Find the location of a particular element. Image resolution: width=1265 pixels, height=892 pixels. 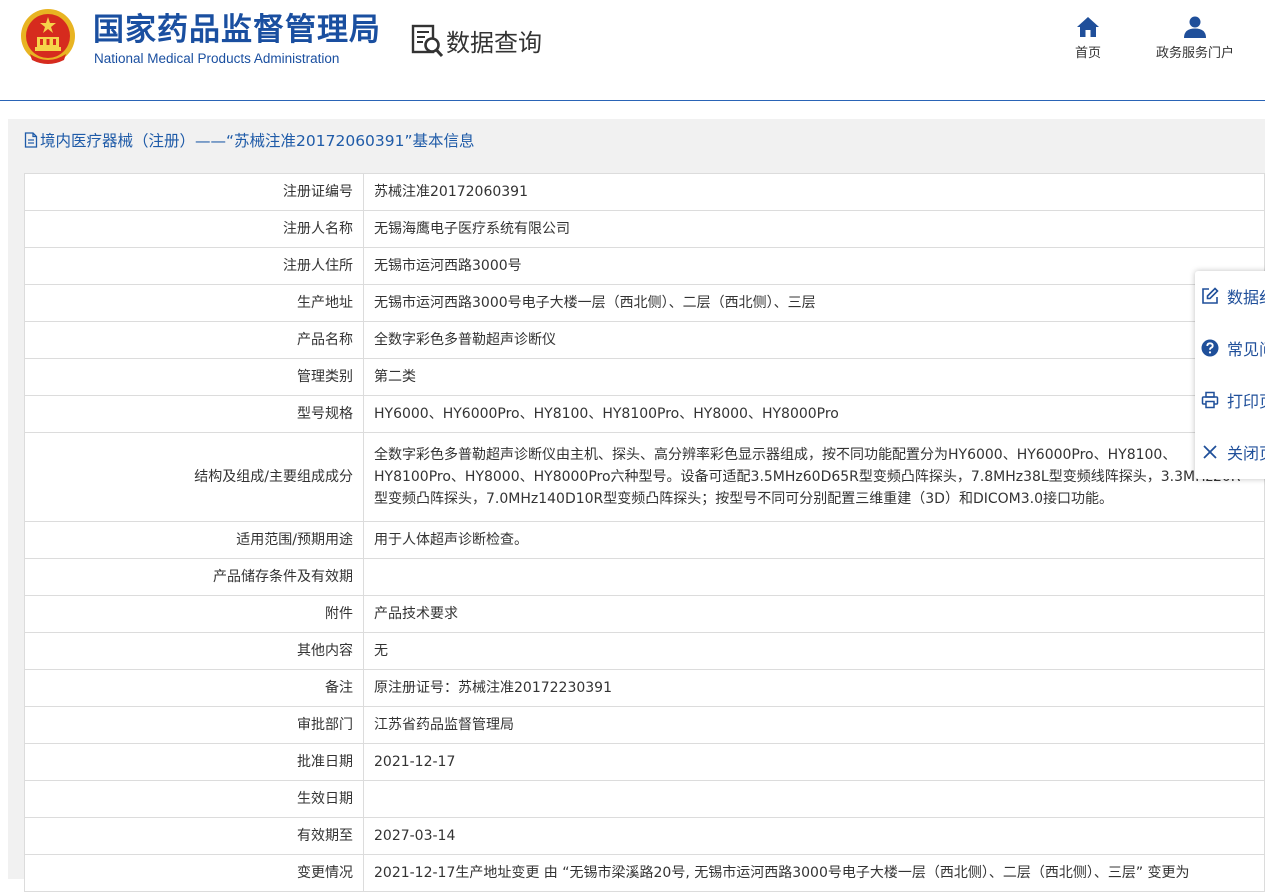

table-row: 管理类别 第二类 is located at coordinates (644, 377).